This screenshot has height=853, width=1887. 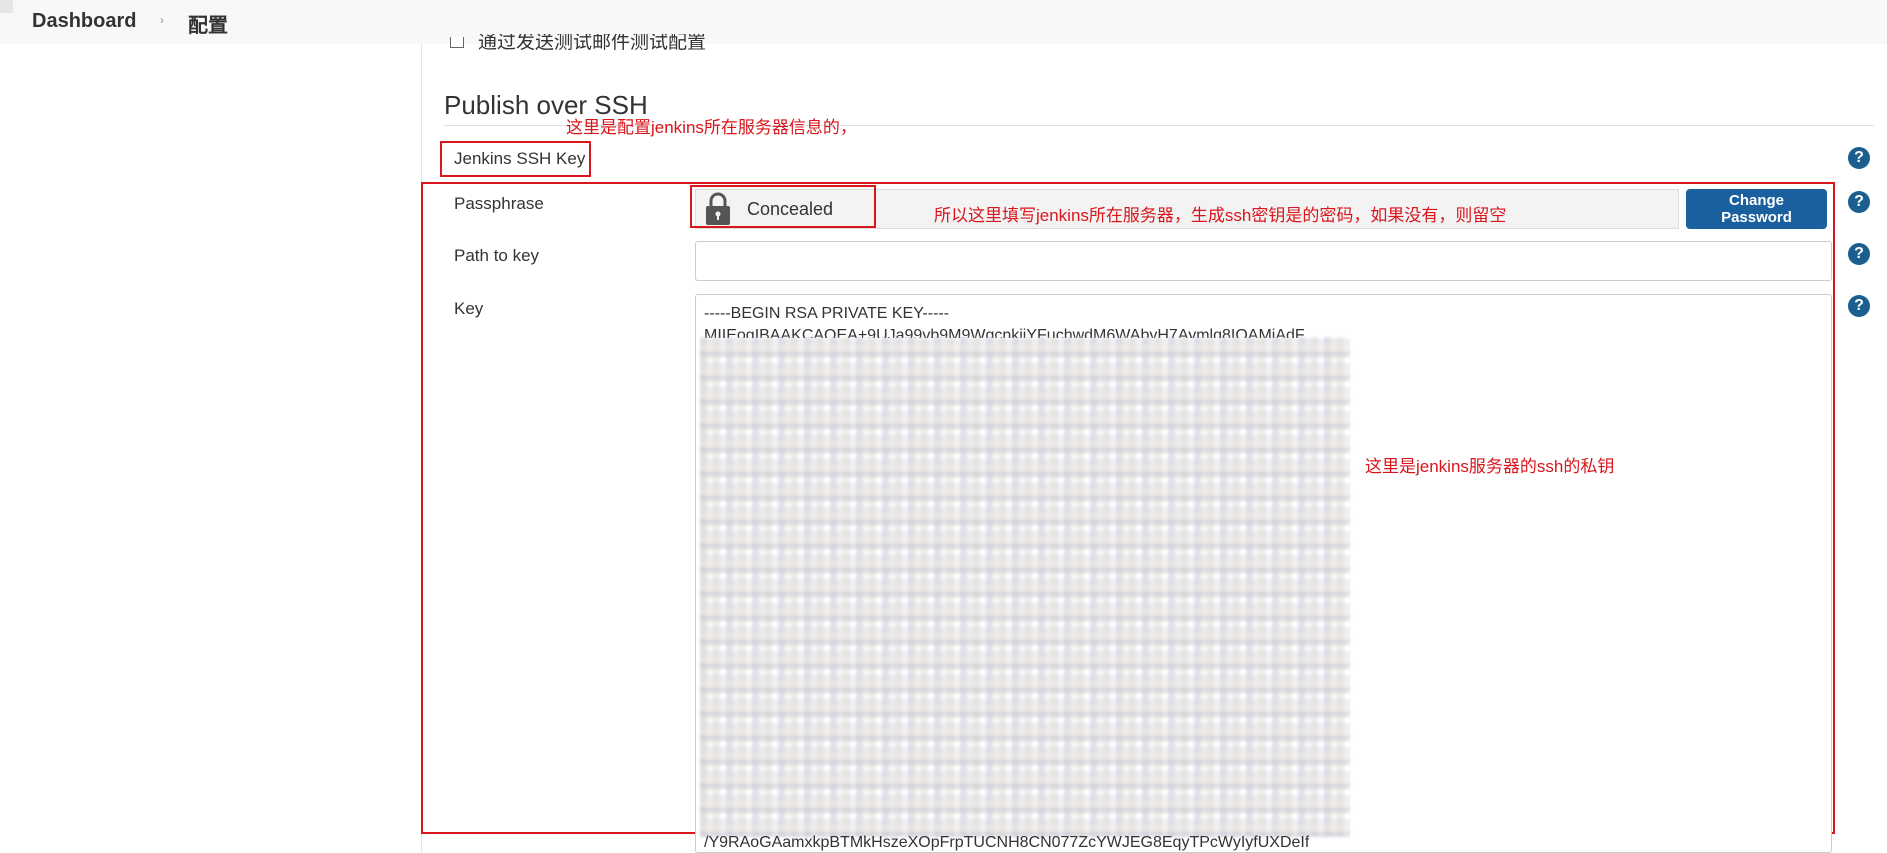 I want to click on annotation-server-info: 这里是配置jenkins所在服务器信息的，, so click(x=711, y=127).